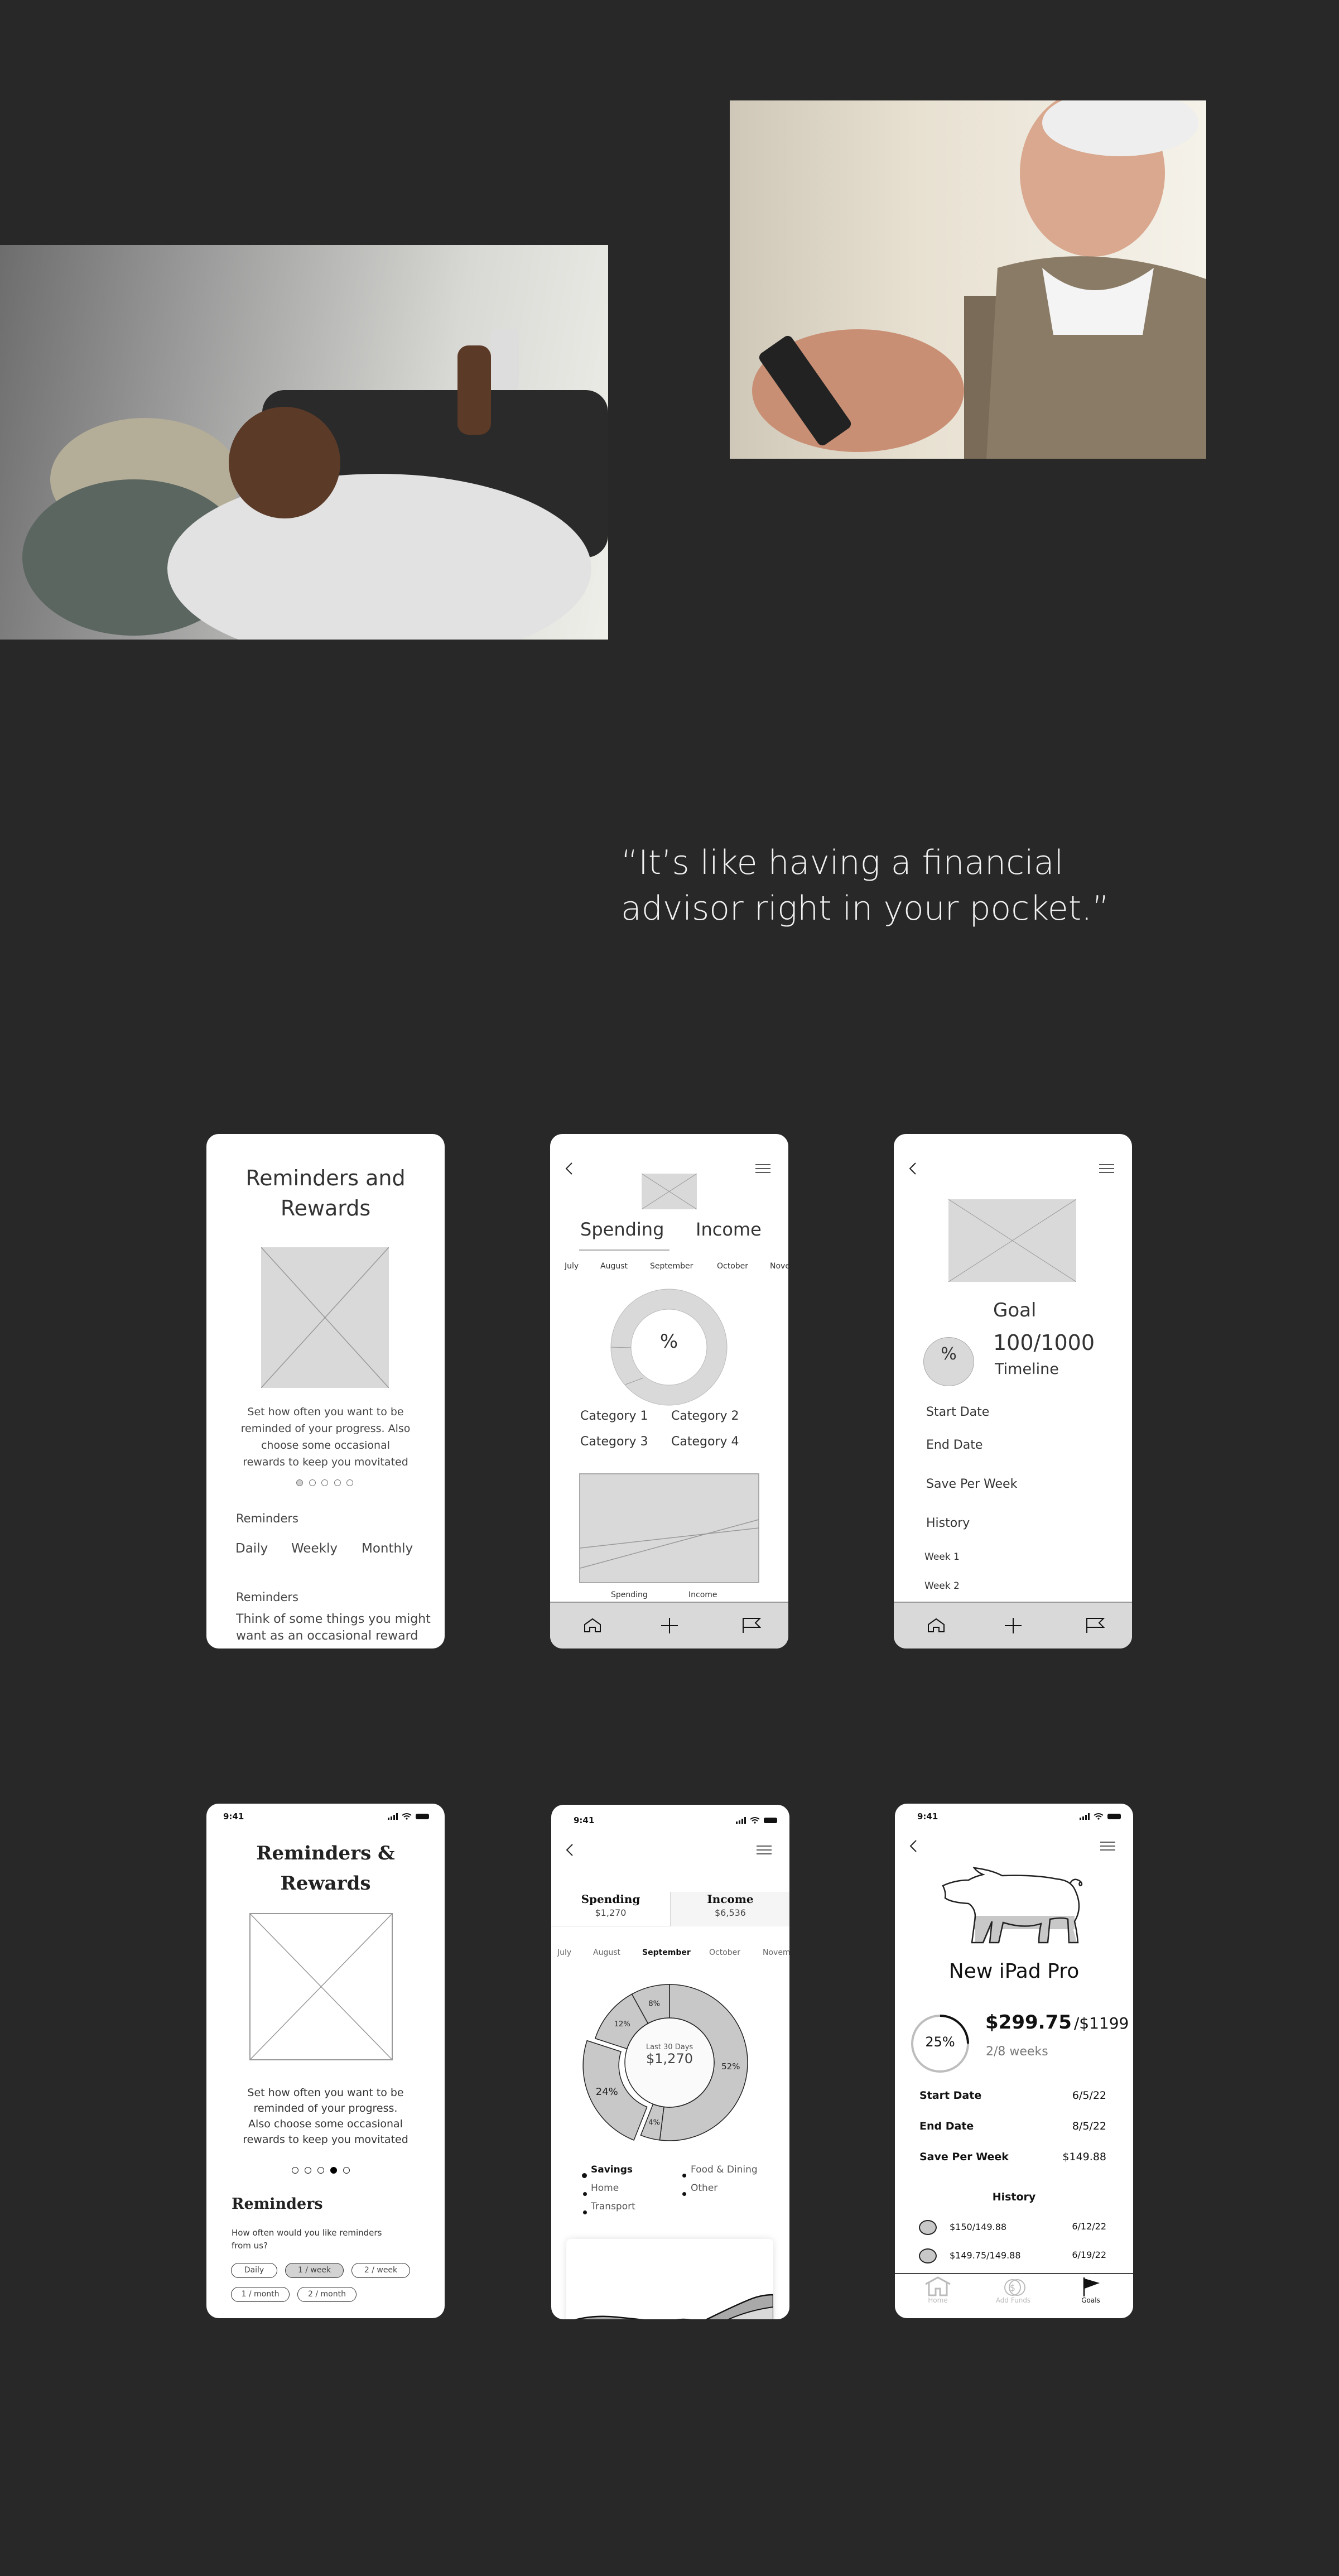 The width and height of the screenshot is (1339, 2576). What do you see at coordinates (669, 2279) in the screenshot?
I see `trend-card` at bounding box center [669, 2279].